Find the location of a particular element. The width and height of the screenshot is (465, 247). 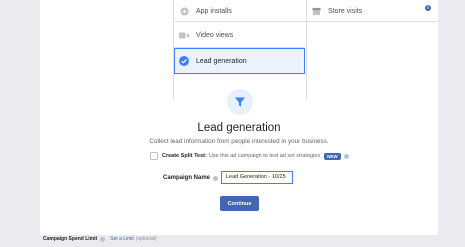

split-test-checkbox is located at coordinates (154, 156).